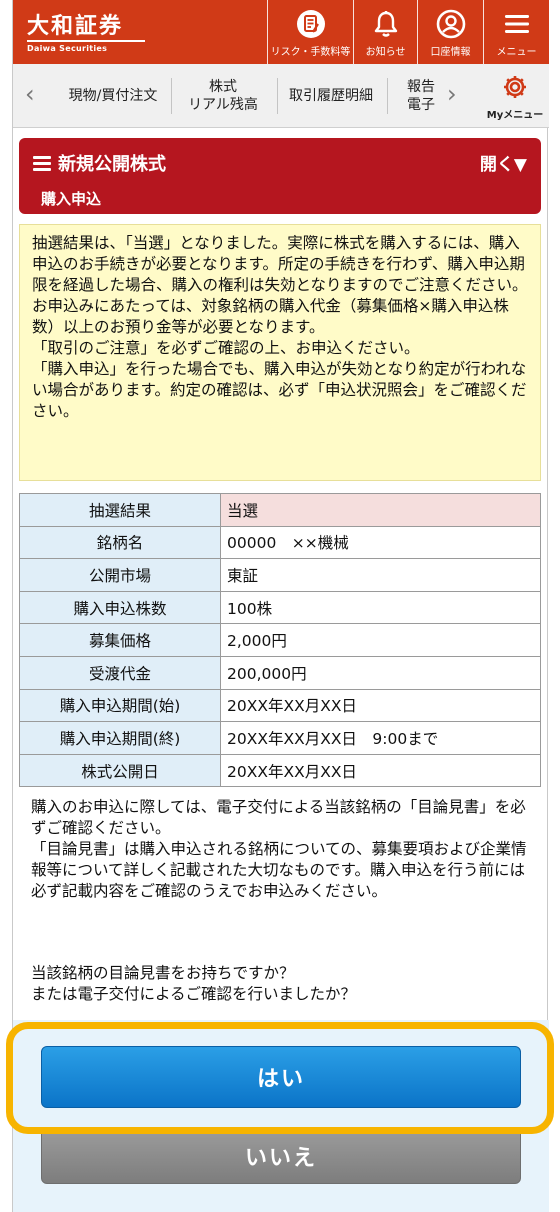  I want to click on logo-text: 大和証券, so click(75, 26).